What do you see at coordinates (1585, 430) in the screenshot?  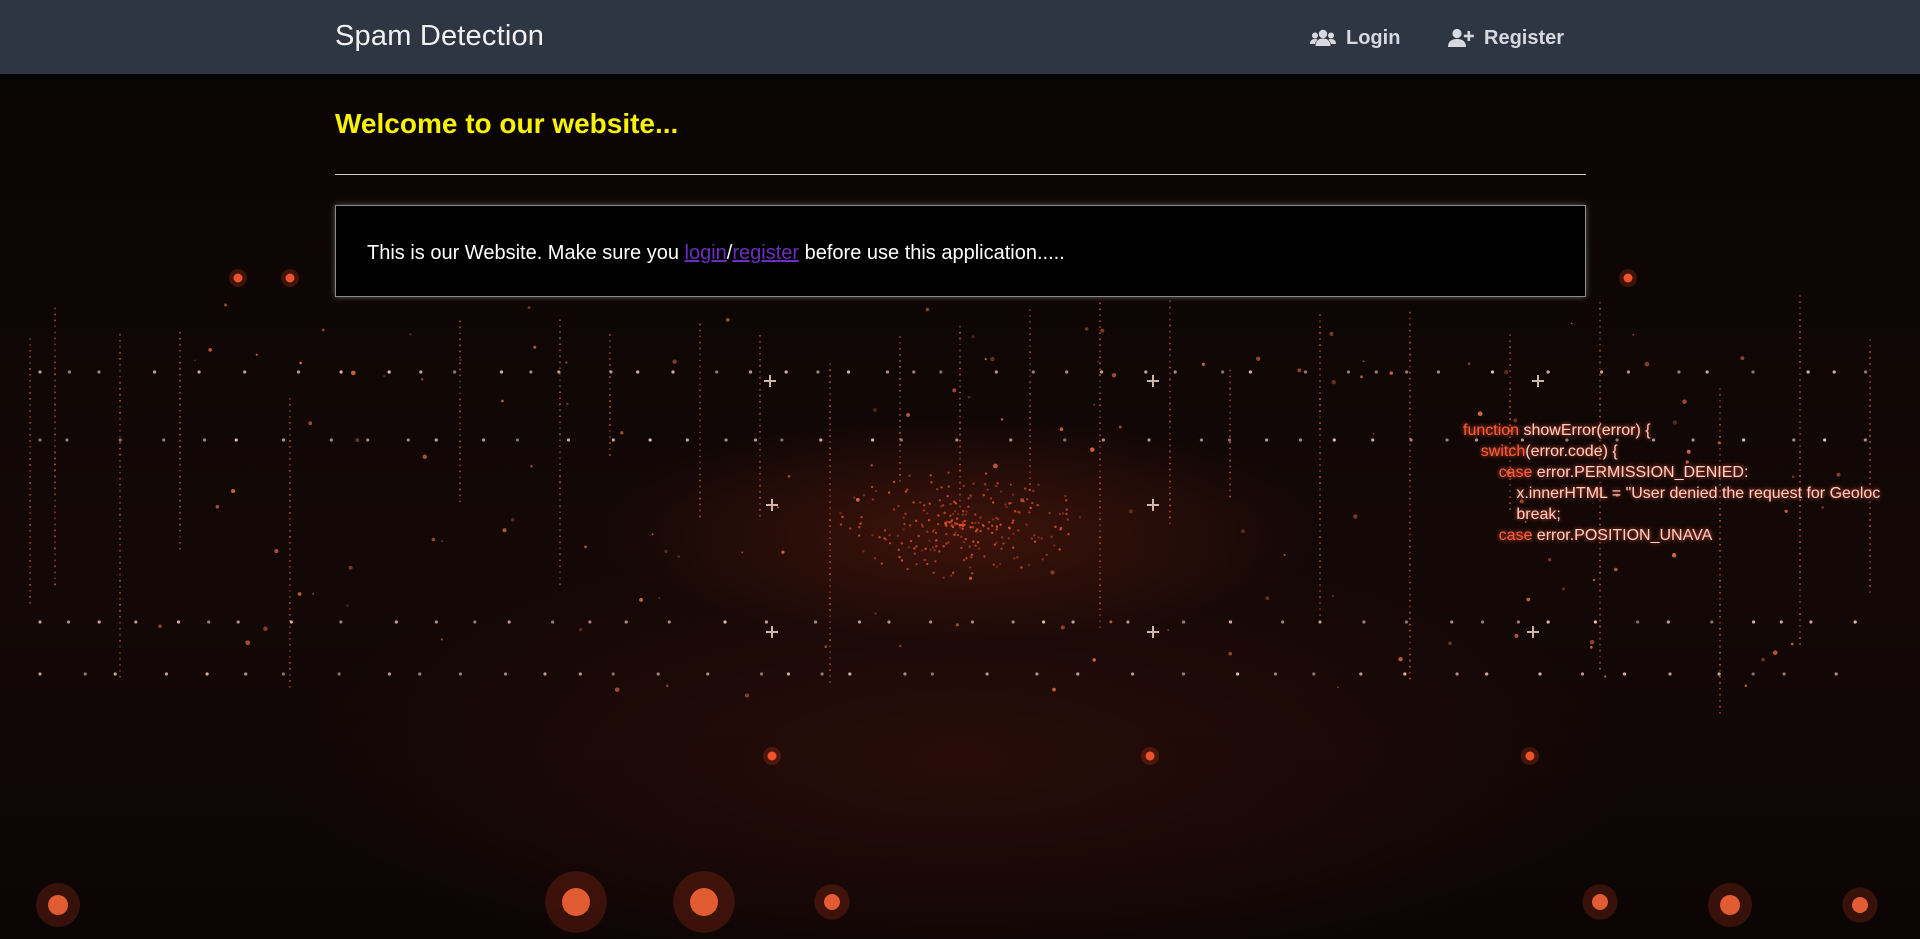 I see `background-code-rest: showError(error) {` at bounding box center [1585, 430].